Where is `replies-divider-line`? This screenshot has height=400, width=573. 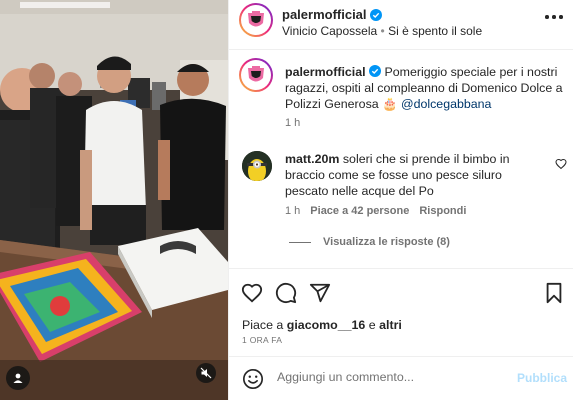 replies-divider-line is located at coordinates (300, 242).